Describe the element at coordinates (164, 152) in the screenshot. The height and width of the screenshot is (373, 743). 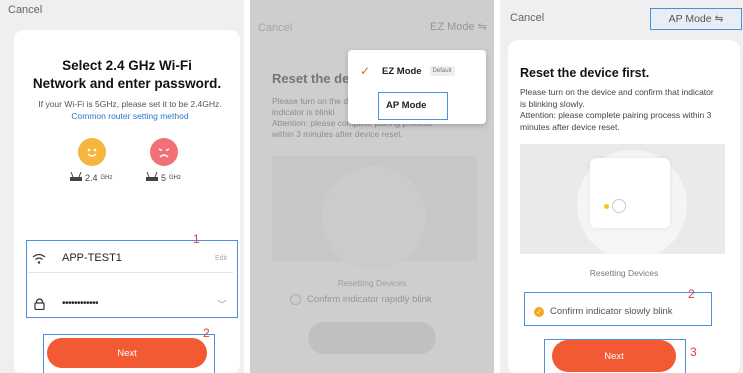
I see `sad-face-icon` at that location.